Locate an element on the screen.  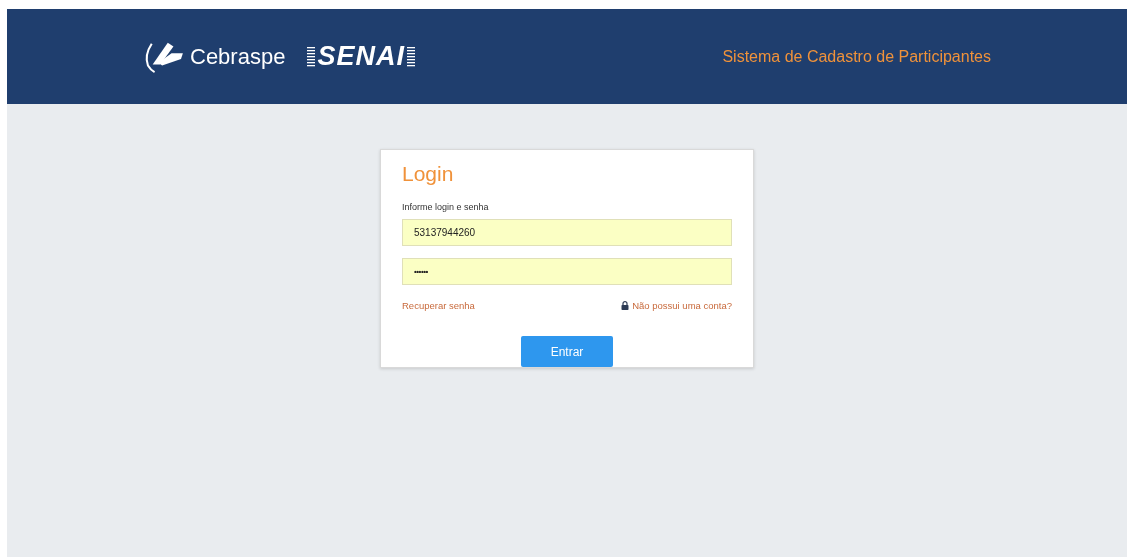
register-link: Não possui uma conta? is located at coordinates (682, 305).